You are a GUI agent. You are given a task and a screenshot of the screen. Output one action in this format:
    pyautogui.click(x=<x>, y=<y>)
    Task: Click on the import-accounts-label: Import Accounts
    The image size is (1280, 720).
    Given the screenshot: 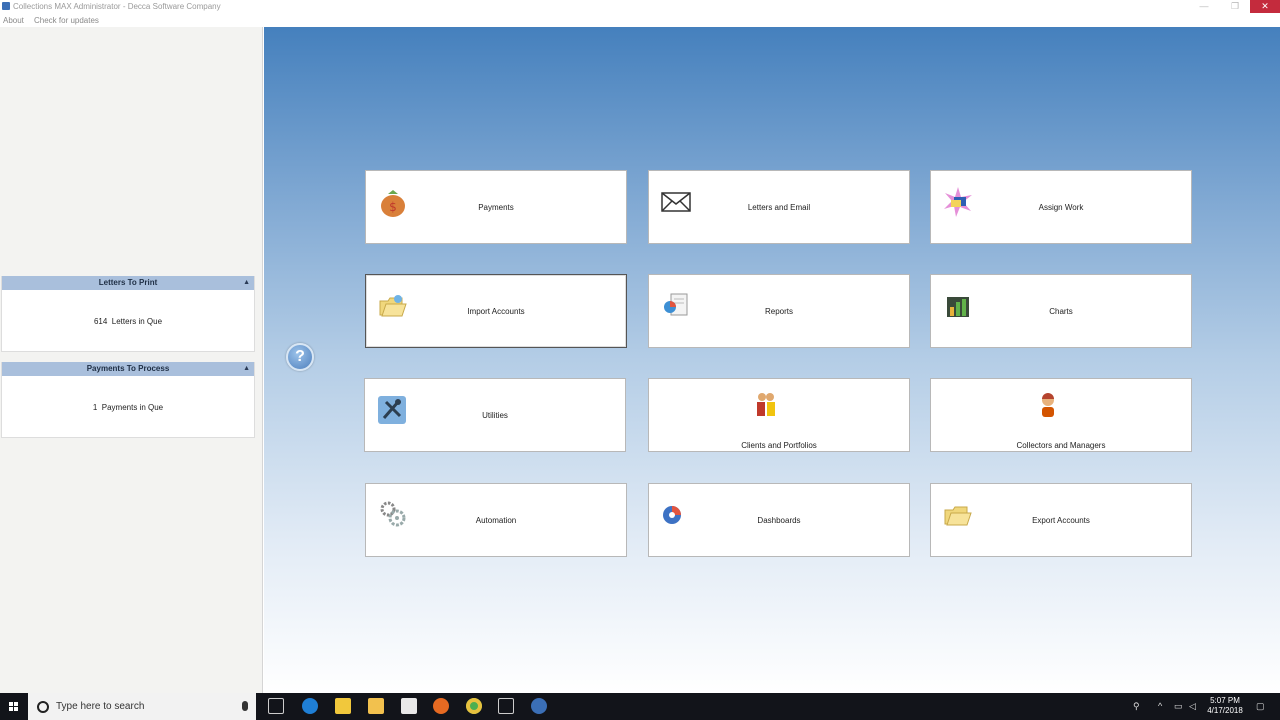 What is the action you would take?
    pyautogui.click(x=496, y=311)
    